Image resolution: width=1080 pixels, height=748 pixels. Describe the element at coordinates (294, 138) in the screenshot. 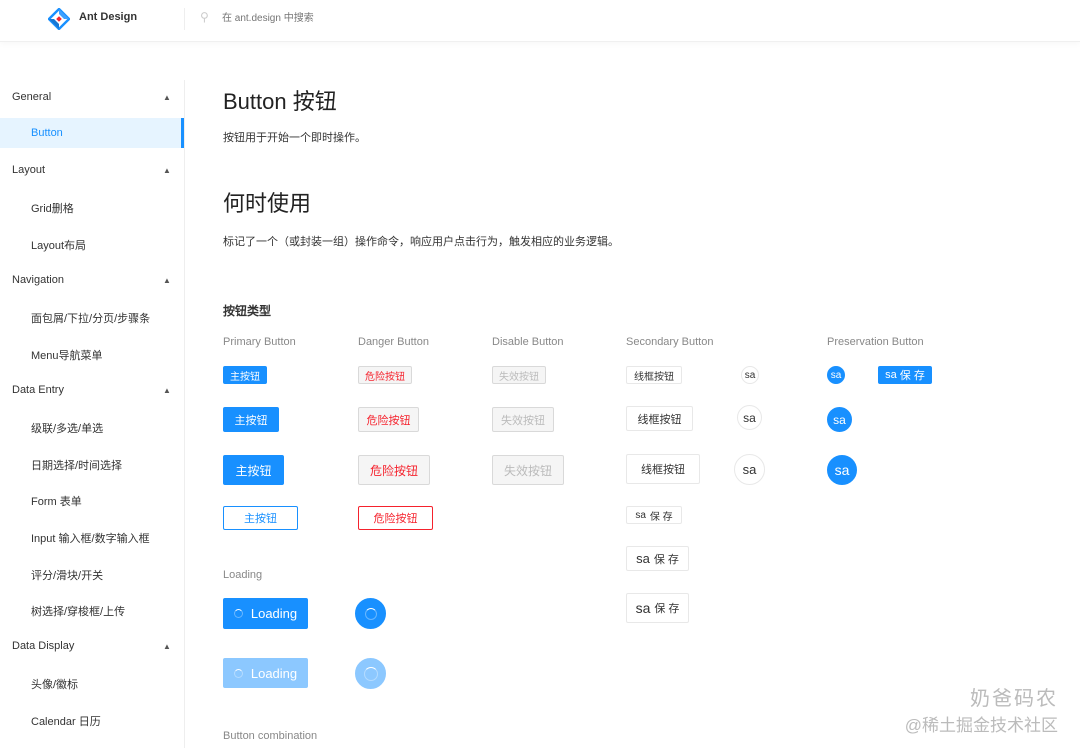

I see `page-description: 按钮用于开始一个即时操作。` at that location.